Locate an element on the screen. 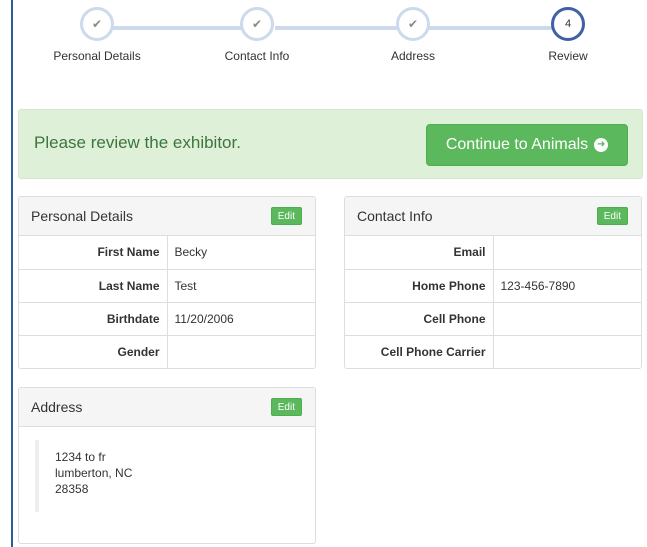 Image resolution: width=647 pixels, height=547 pixels. panel-heading: Contact Info Edit is located at coordinates (493, 216).